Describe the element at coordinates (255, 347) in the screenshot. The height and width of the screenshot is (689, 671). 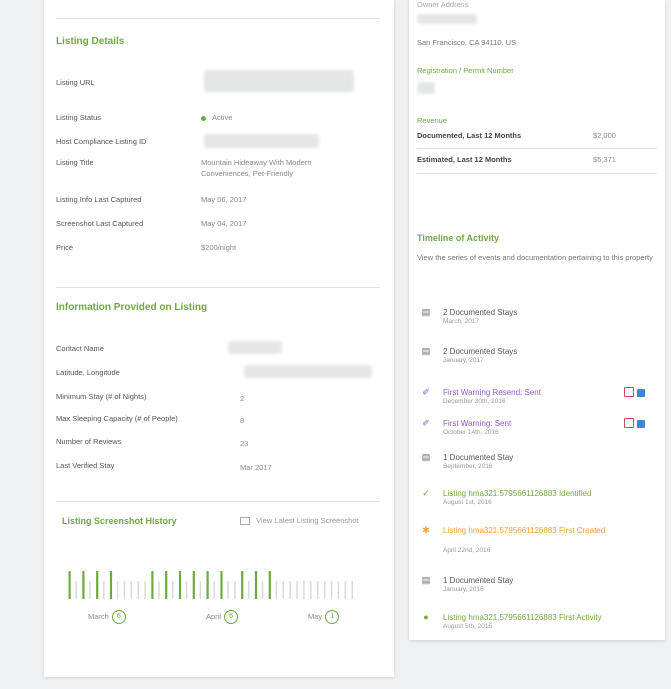
I see `redacted-contact-name` at that location.